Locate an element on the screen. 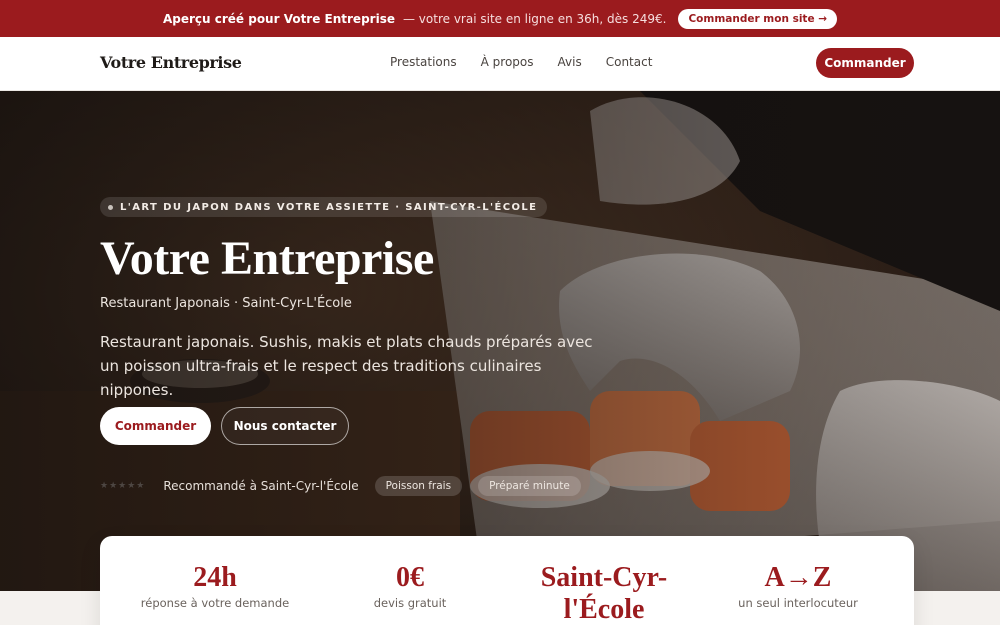 The height and width of the screenshot is (625, 1000). stat-label: devis gratuit is located at coordinates (410, 603).